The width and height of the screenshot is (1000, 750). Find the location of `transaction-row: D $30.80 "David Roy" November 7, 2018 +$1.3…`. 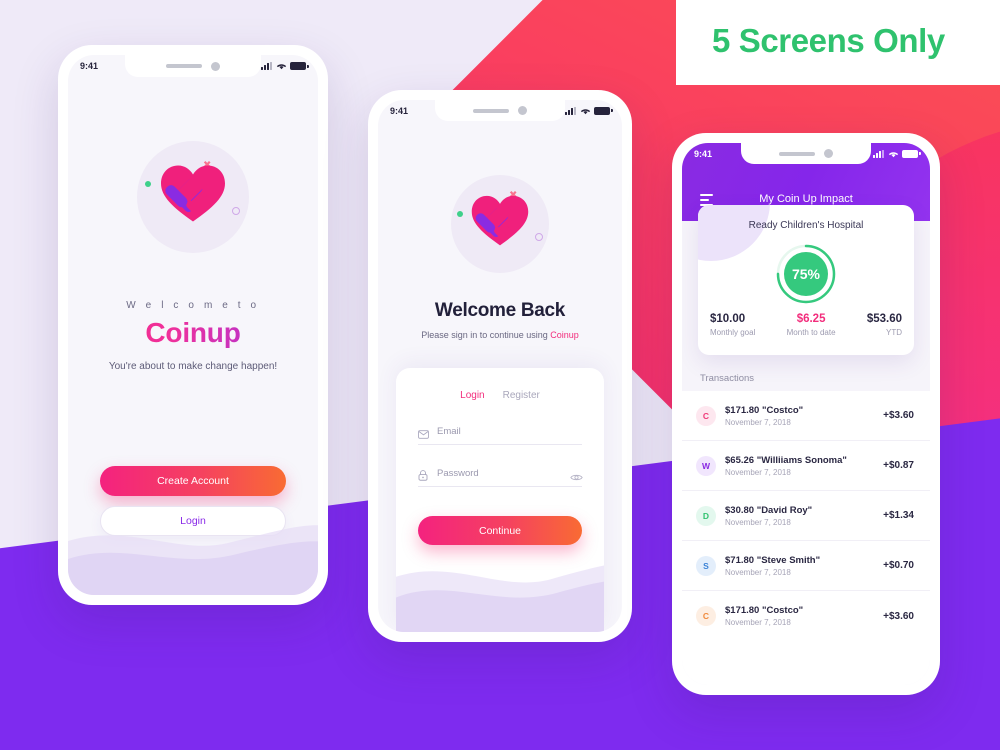

transaction-row: D $30.80 "David Roy" November 7, 2018 +$1.3… is located at coordinates (806, 516).